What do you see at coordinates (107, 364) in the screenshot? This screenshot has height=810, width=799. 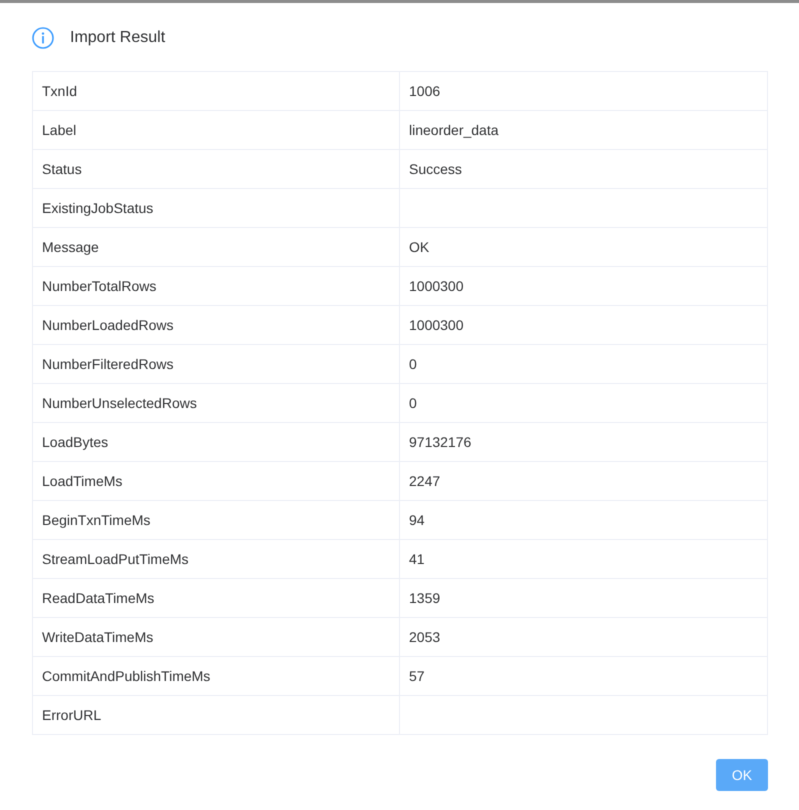 I see `table-cell-text: NumberFilteredRows` at bounding box center [107, 364].